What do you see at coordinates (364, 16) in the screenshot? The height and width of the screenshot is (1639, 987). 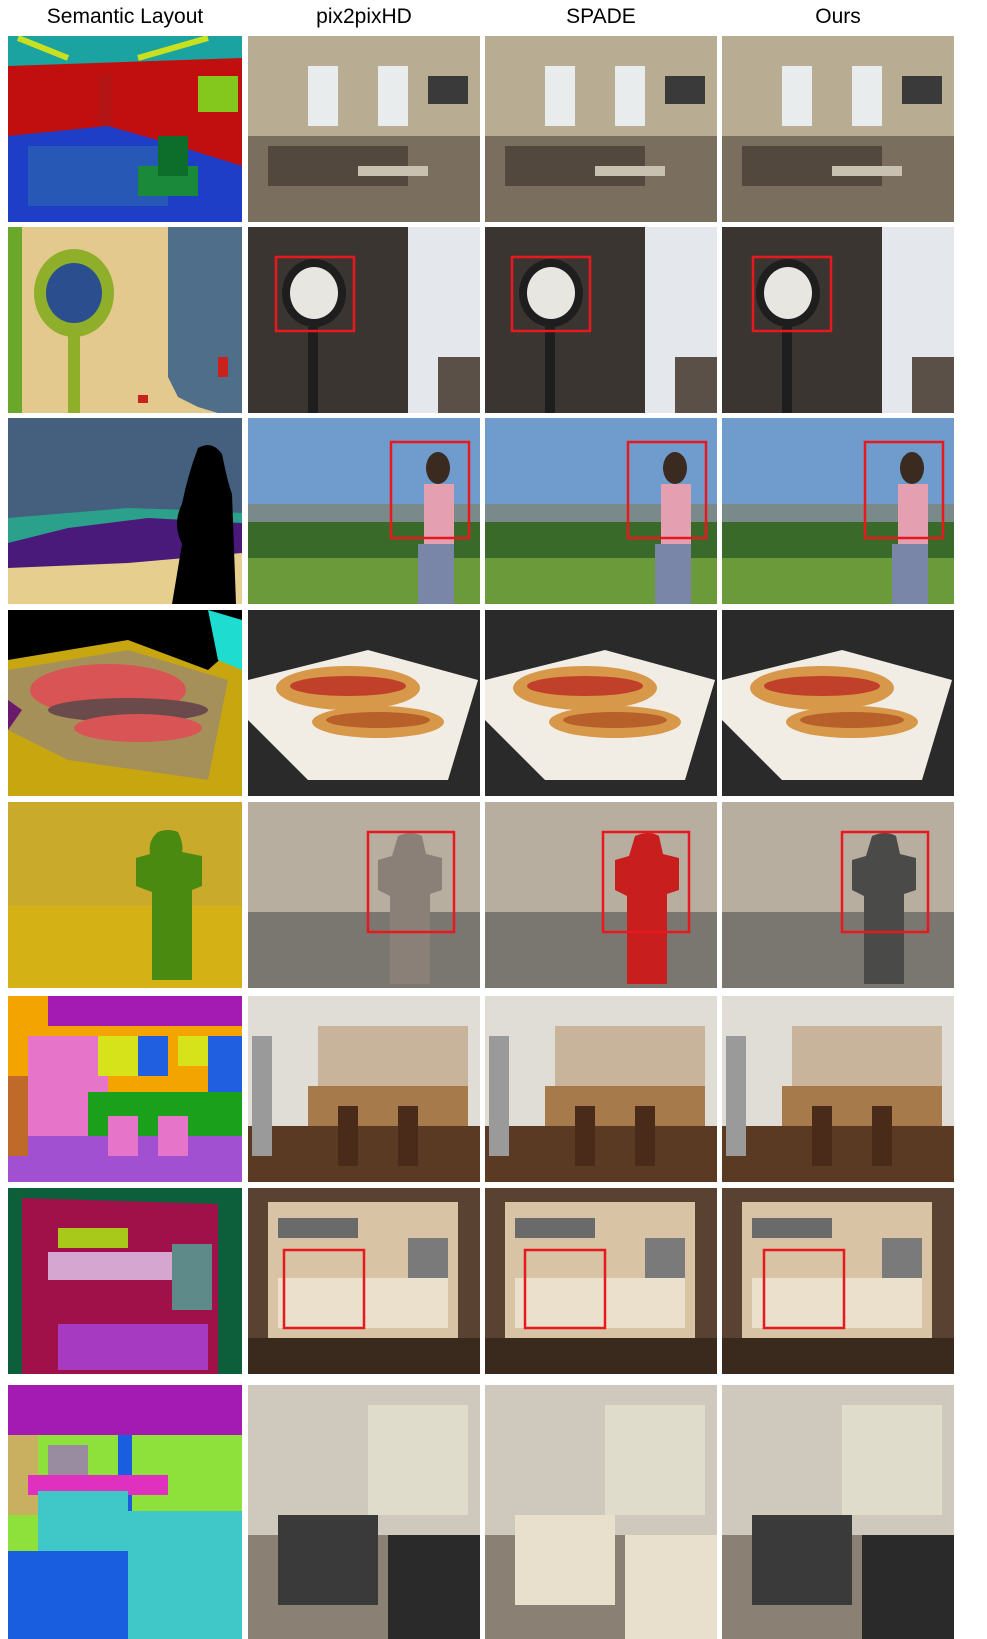 I see `header-pix2pixhd: pix2pixHD` at bounding box center [364, 16].